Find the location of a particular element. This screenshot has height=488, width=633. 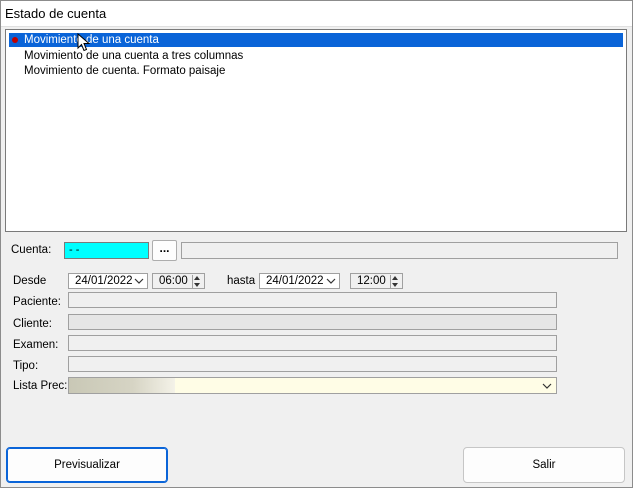

examen-field is located at coordinates (312, 343).